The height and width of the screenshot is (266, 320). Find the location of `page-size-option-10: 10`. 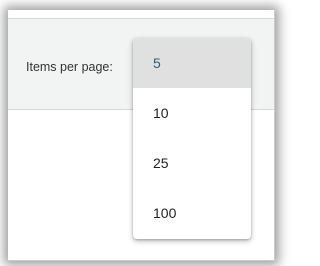

page-size-option-10: 10 is located at coordinates (192, 113).